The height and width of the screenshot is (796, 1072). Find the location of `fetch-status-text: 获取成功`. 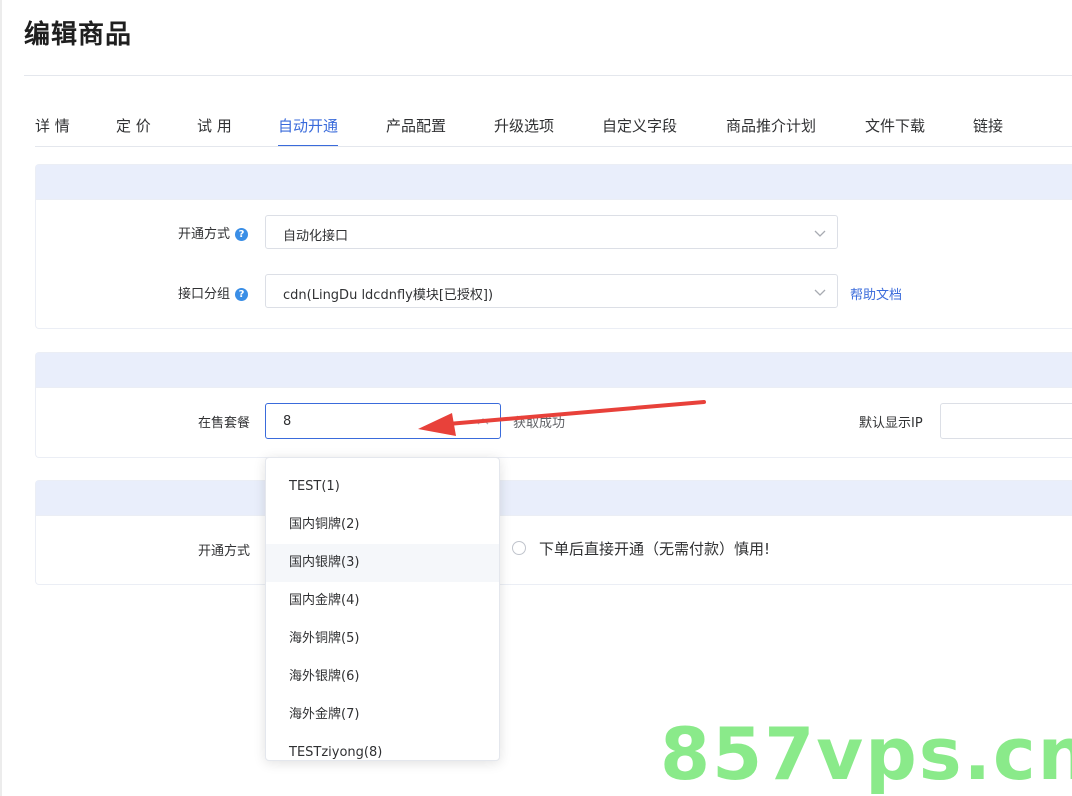

fetch-status-text: 获取成功 is located at coordinates (539, 423).